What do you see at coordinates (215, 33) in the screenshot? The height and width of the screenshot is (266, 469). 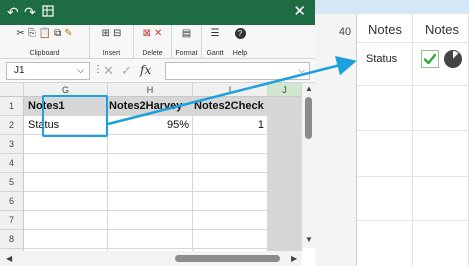 I see `gantt-icon: ☰` at bounding box center [215, 33].